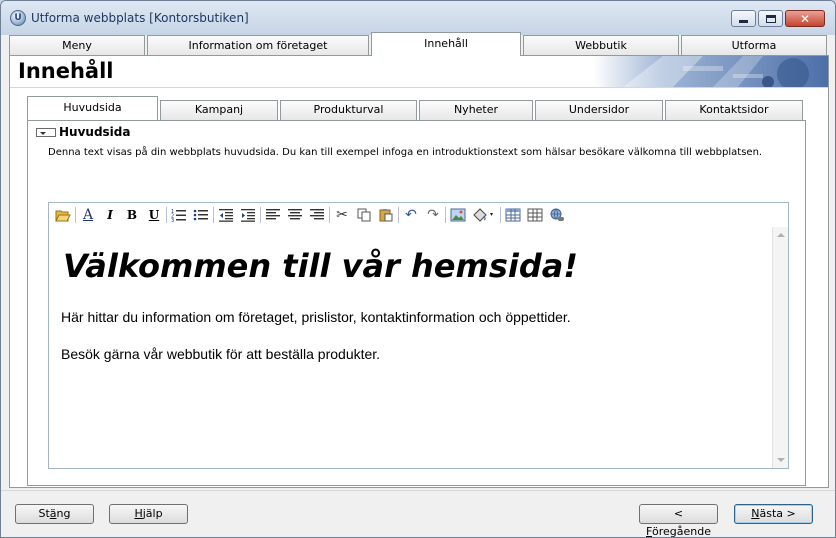 The height and width of the screenshot is (538, 836). Describe the element at coordinates (348, 110) in the screenshot. I see `subtab-produkturval: Produkturval` at that location.